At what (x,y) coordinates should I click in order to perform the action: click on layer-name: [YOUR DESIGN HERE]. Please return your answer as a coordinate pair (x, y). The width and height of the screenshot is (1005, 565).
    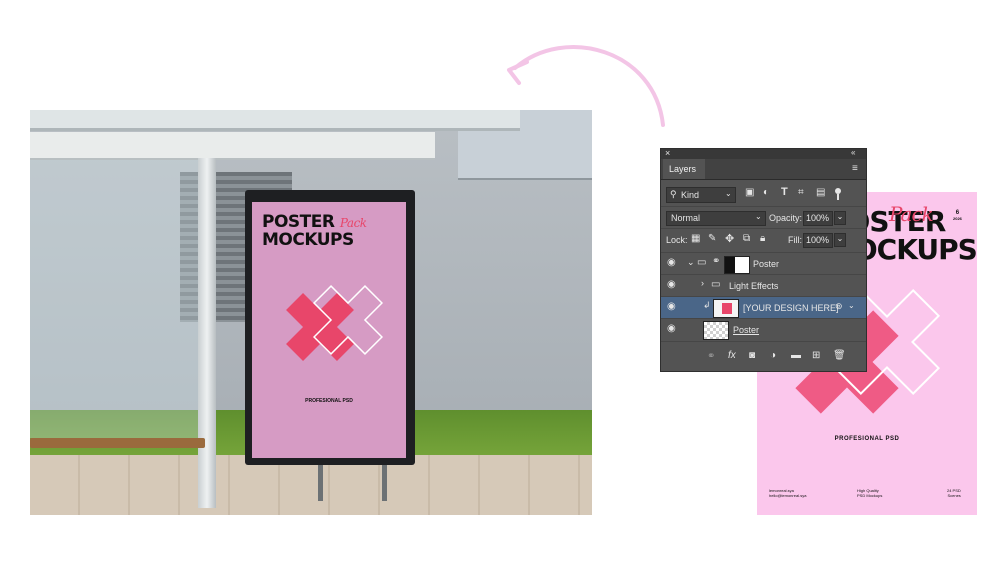
    Looking at the image, I should click on (791, 308).